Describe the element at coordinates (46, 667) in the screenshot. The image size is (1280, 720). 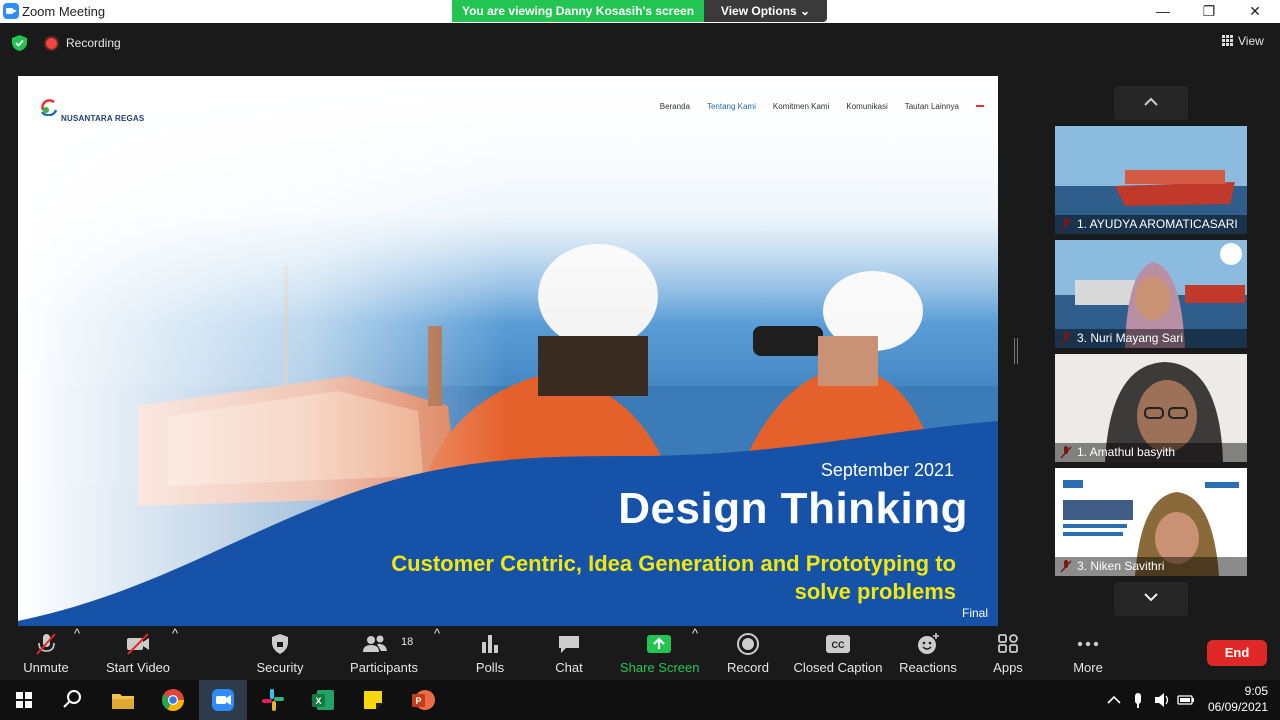
I see `unmute-label: Unmute` at that location.